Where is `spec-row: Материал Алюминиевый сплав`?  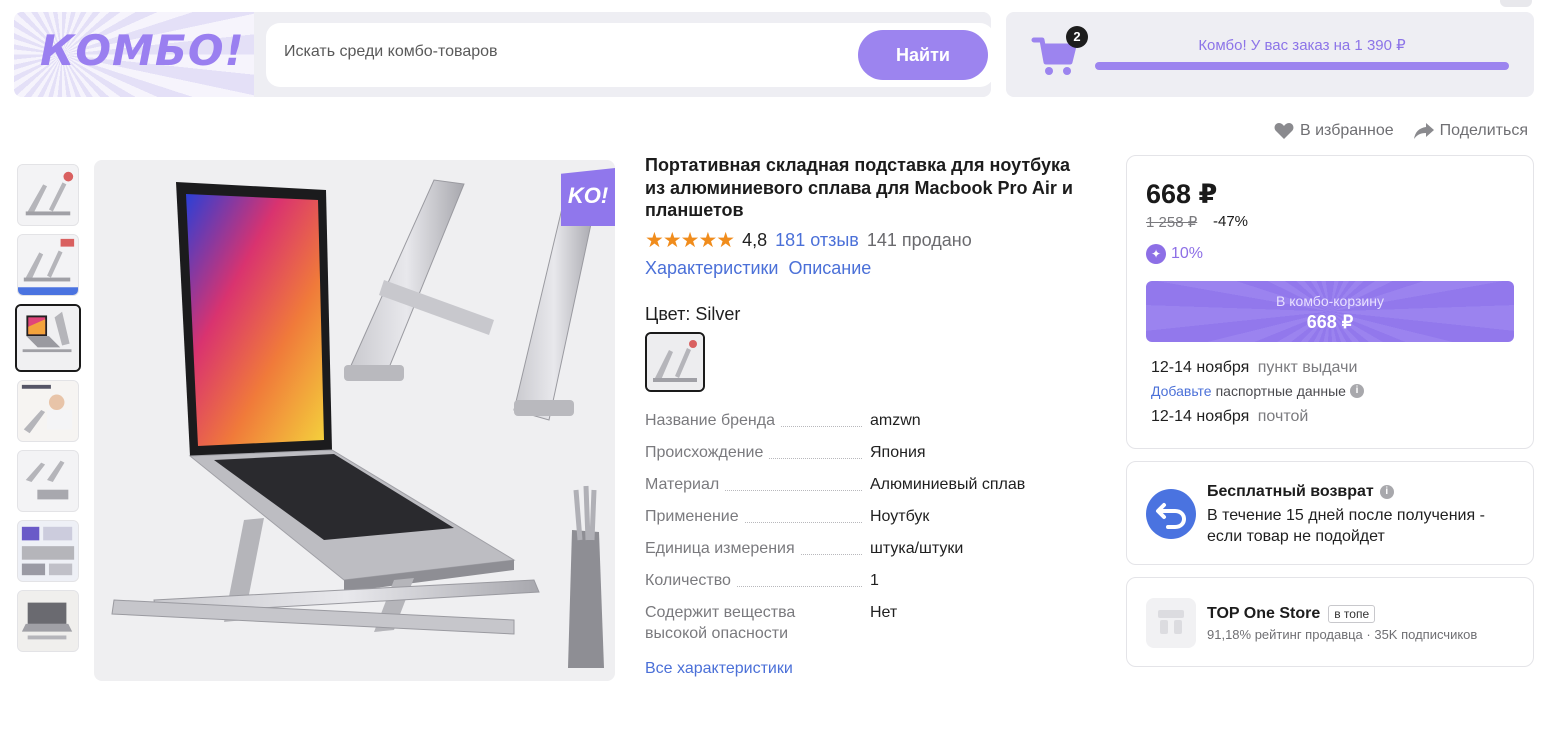 spec-row: Материал Алюминиевый сплав is located at coordinates (870, 484).